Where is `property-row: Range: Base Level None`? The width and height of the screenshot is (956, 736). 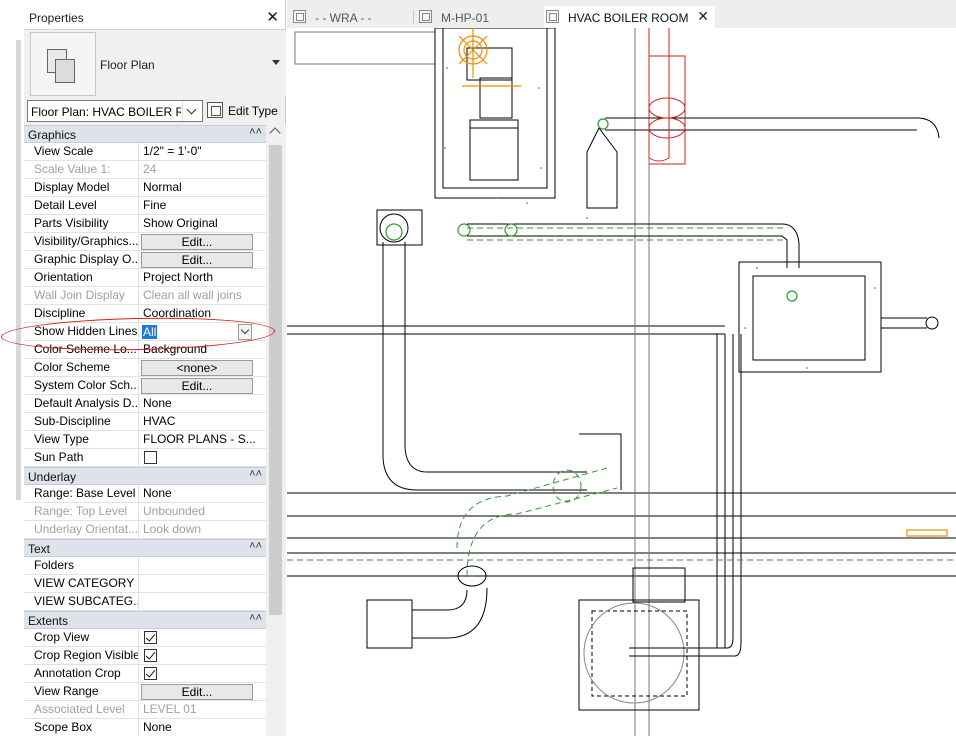
property-row: Range: Base Level None is located at coordinates (145, 494).